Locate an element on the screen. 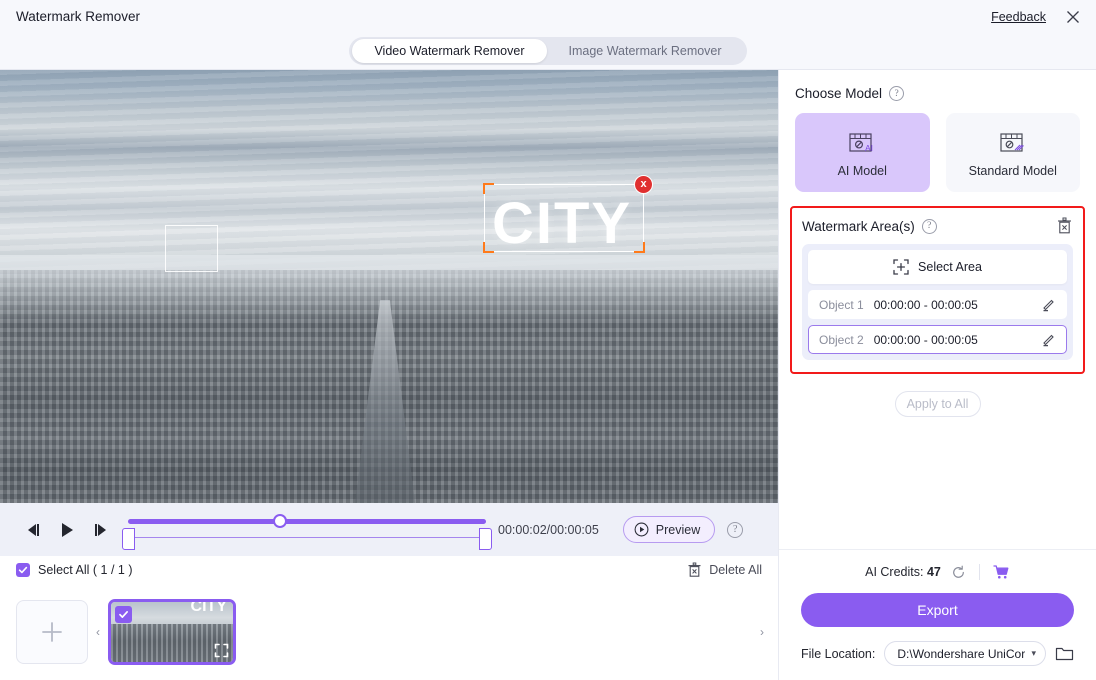 The height and width of the screenshot is (680, 1096). watermark-areas-header: Watermark Area(s) ? is located at coordinates (937, 226).